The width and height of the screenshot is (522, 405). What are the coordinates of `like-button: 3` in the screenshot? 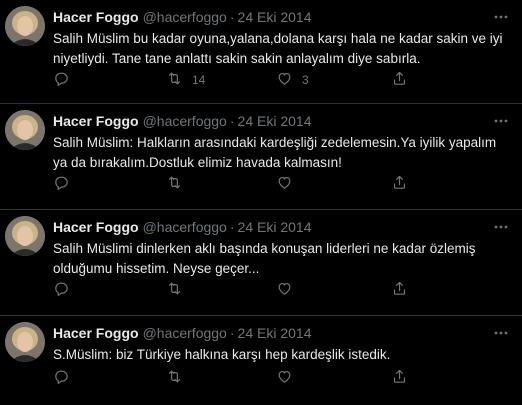 It's located at (292, 80).